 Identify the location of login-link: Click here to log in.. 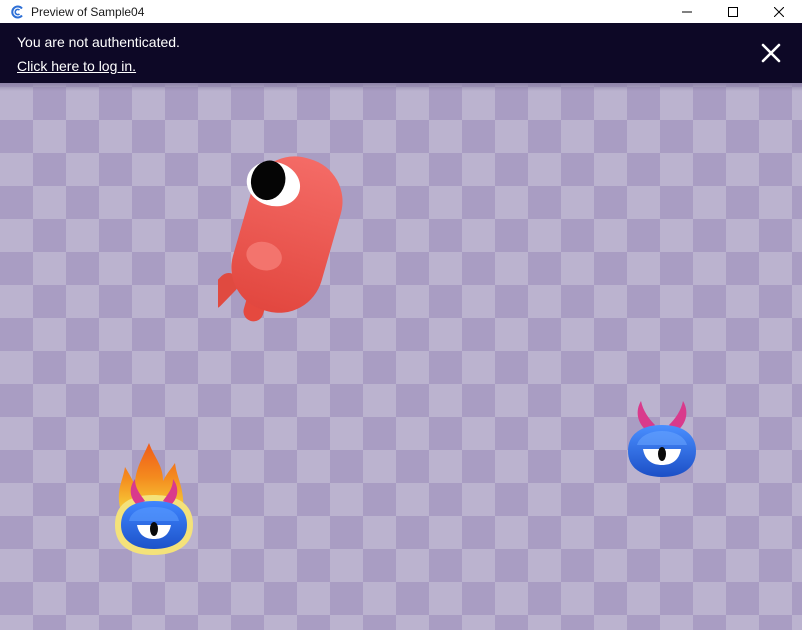
(76, 66).